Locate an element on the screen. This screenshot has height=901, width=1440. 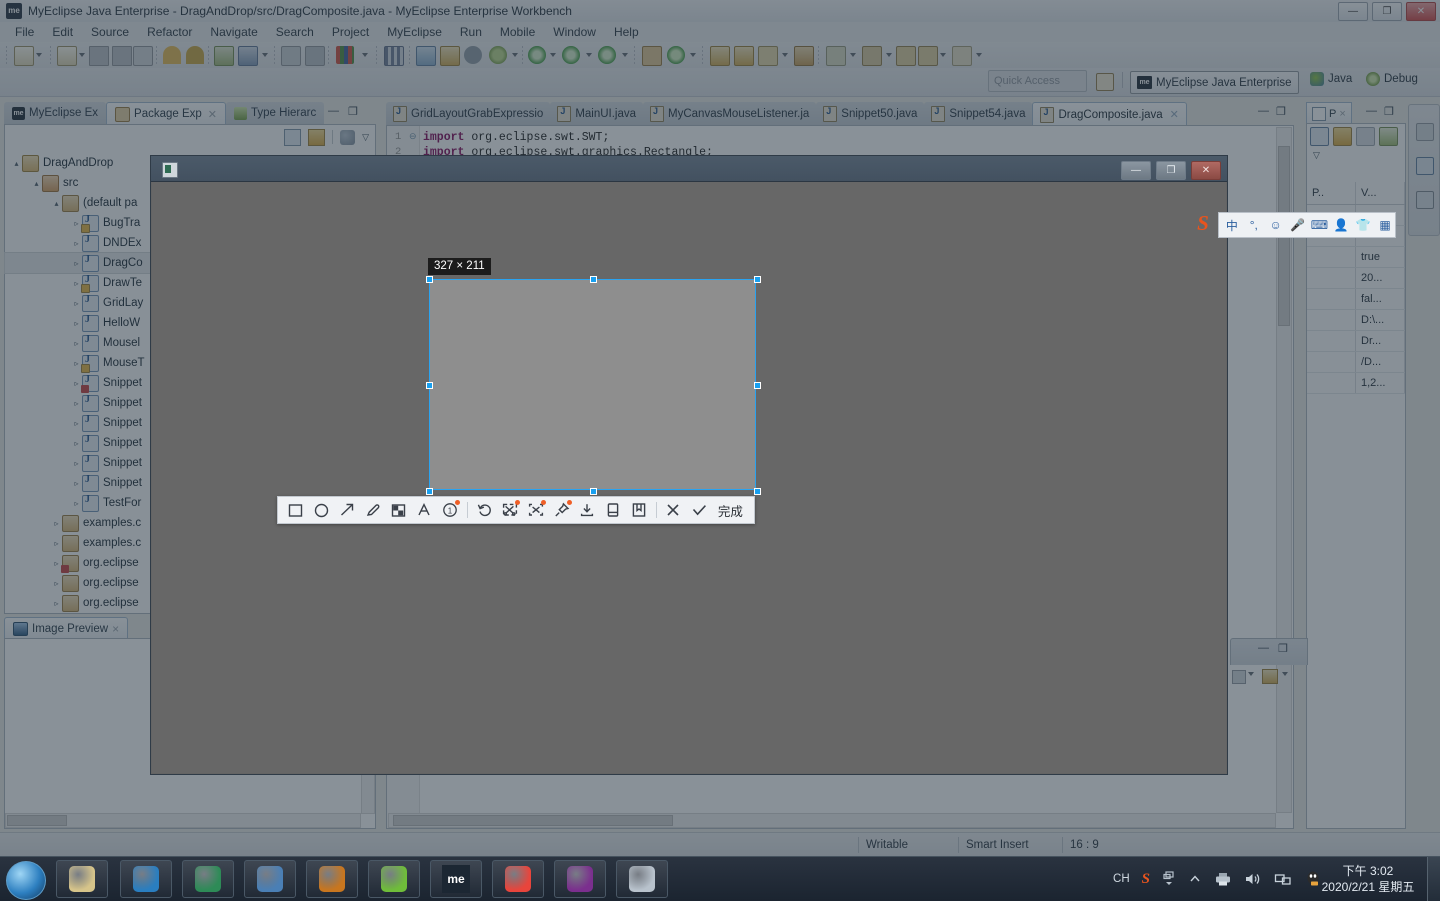
taskbar-button-office-app is located at coordinates (146, 879).